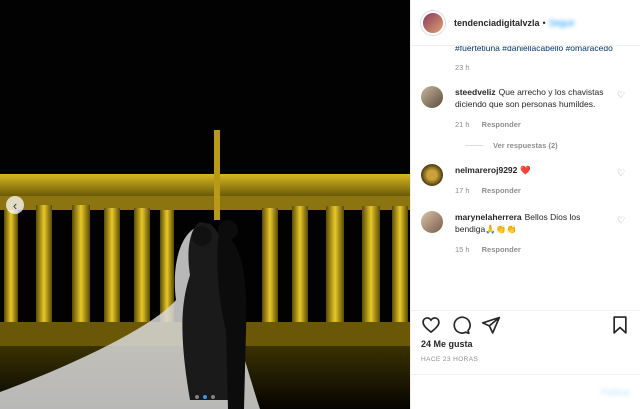  I want to click on post-timestamp: HACE 23 HORAS, so click(450, 359).